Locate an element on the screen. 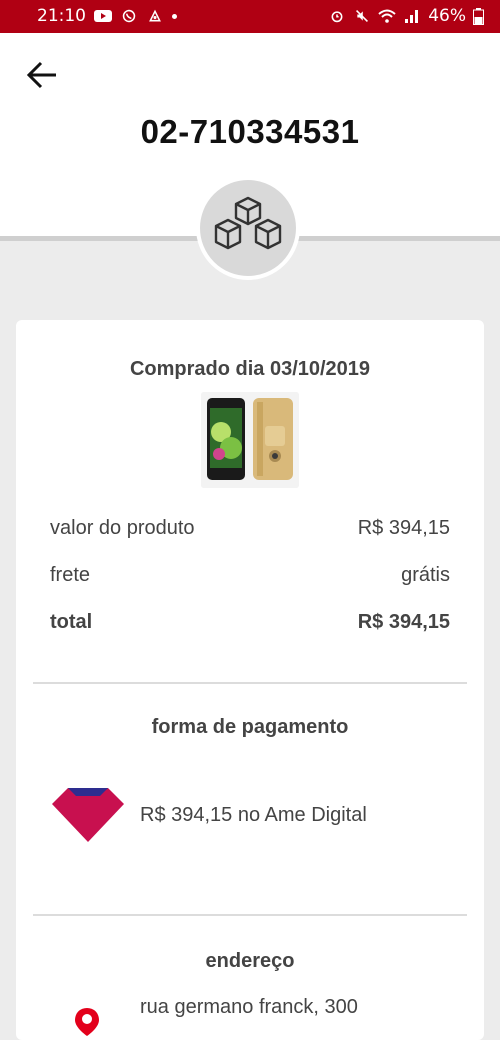  status-bar: 21:10 46% is located at coordinates (250, 16).